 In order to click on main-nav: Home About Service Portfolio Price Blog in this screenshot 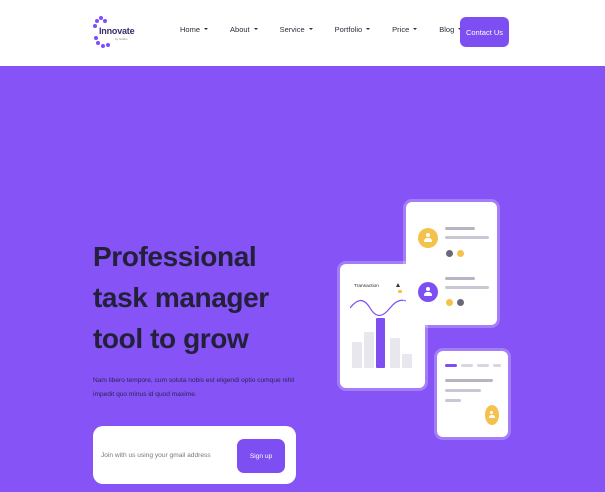, I will do `click(332, 29)`.